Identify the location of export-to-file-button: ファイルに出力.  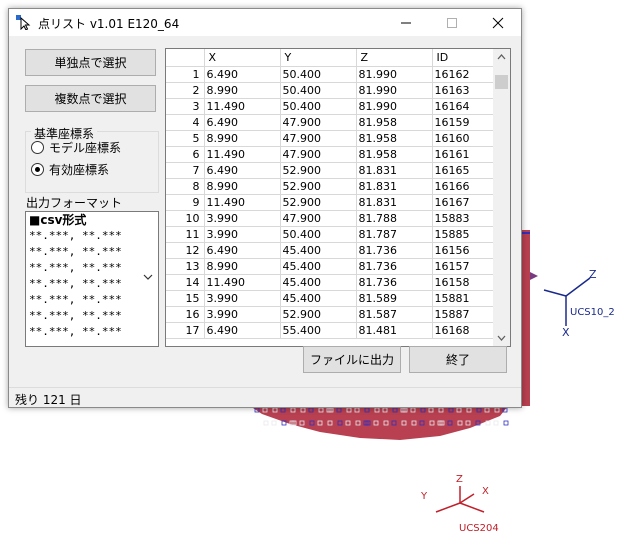
(352, 359).